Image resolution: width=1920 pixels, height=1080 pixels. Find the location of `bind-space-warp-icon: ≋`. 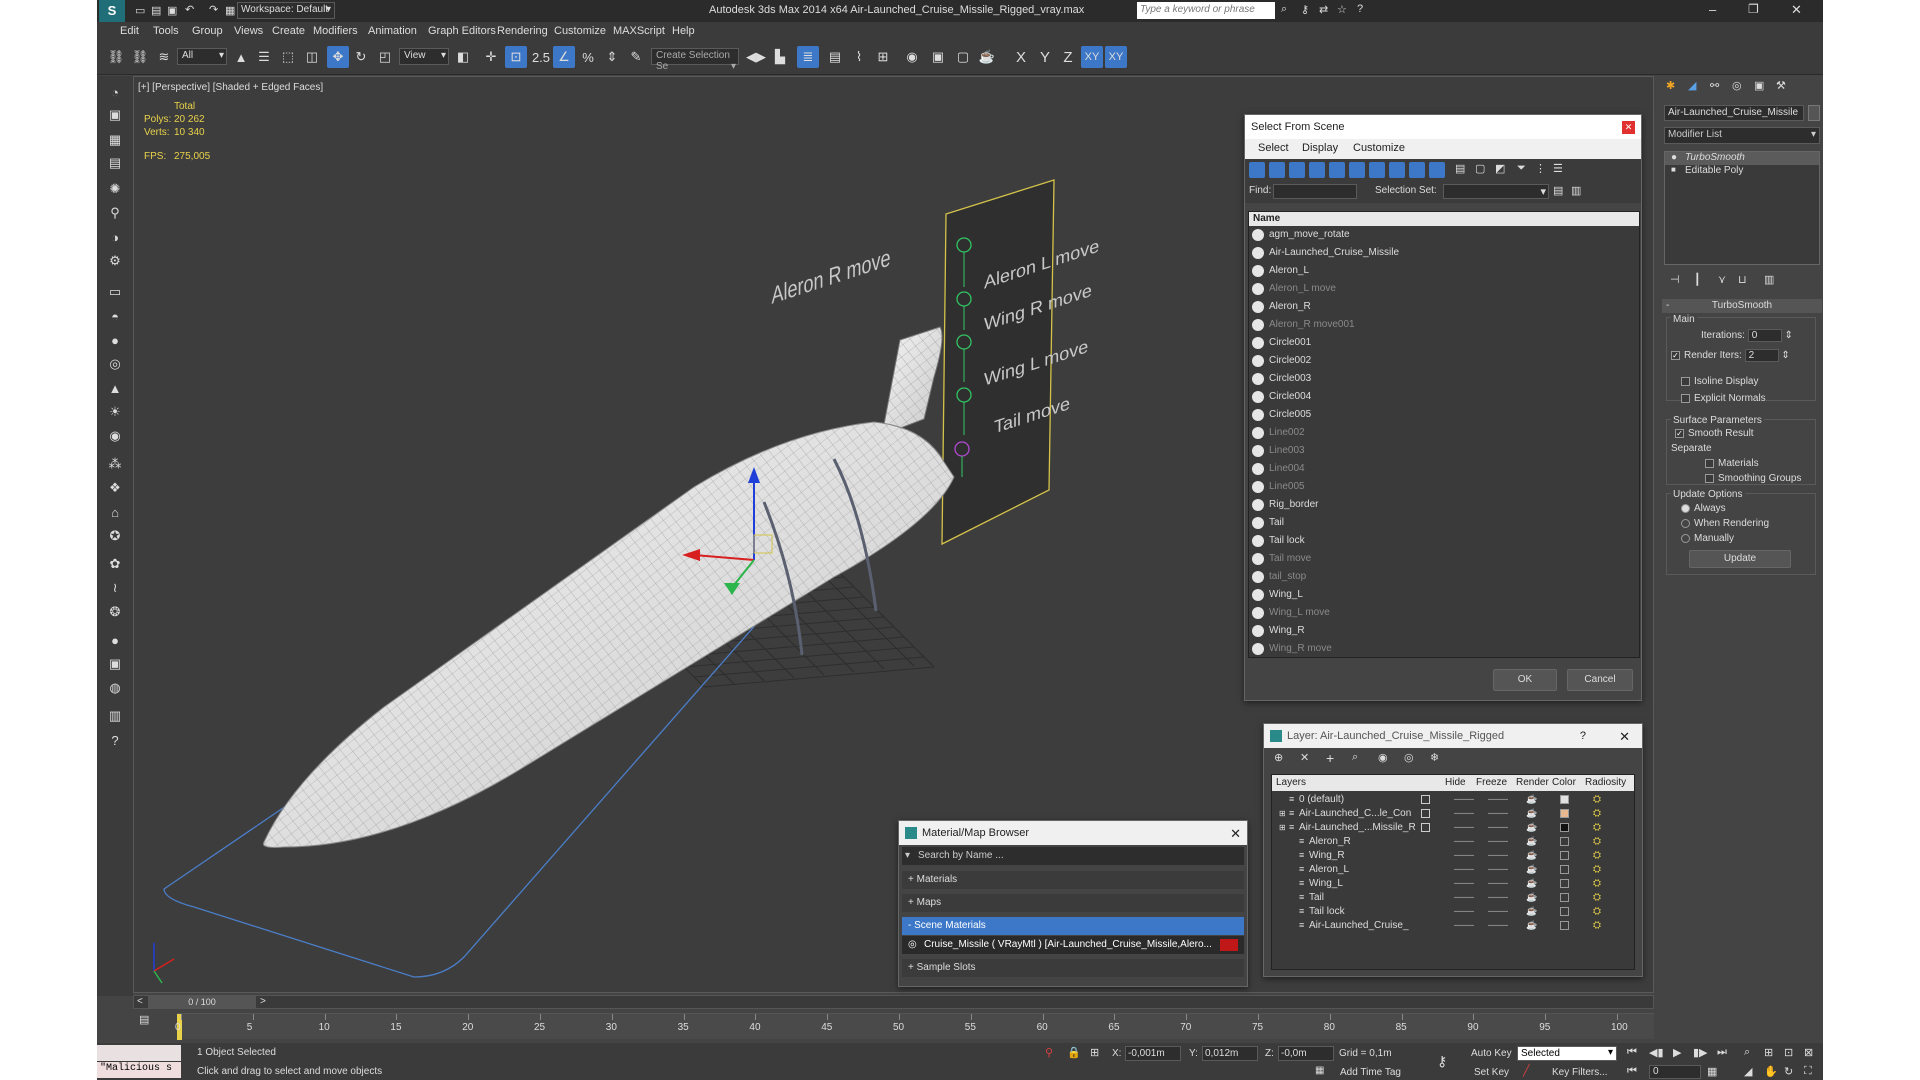

bind-space-warp-icon: ≋ is located at coordinates (164, 57).